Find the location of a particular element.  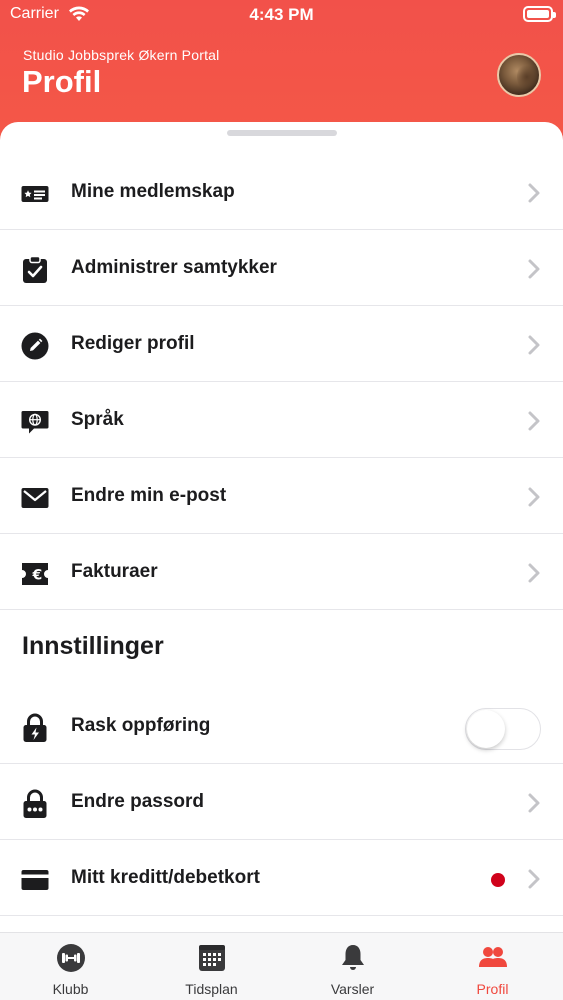

people-icon is located at coordinates (493, 958).